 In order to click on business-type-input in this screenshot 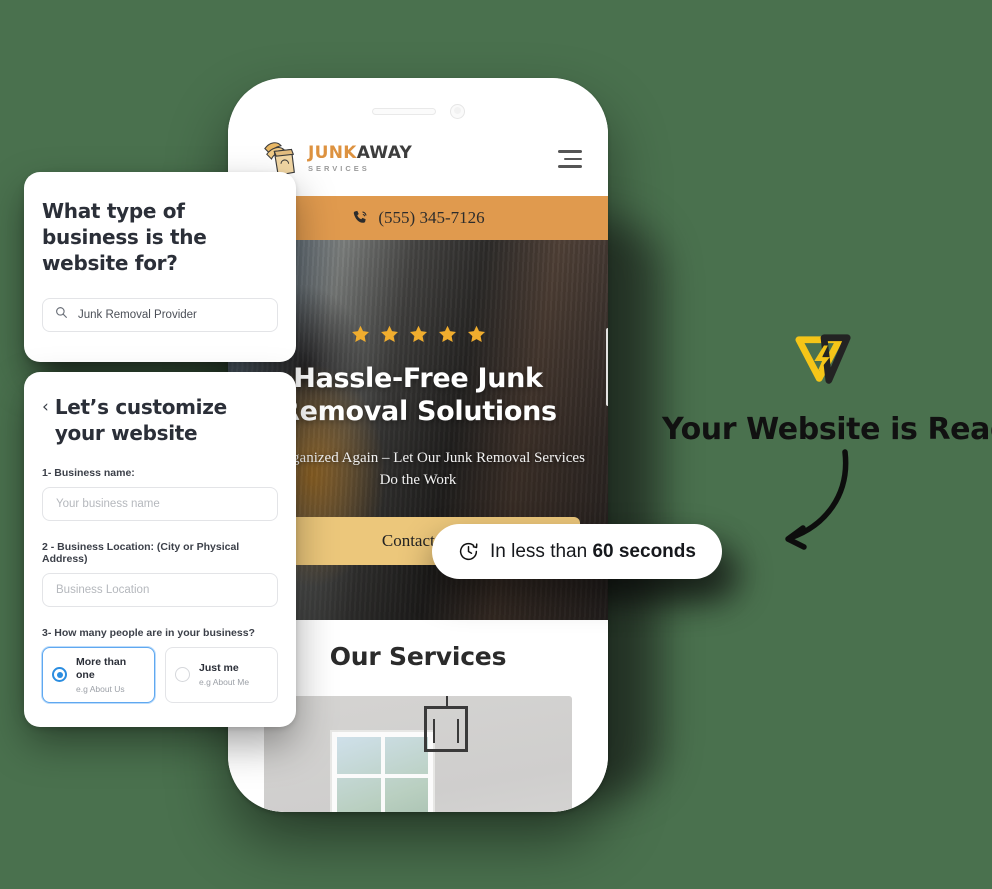, I will do `click(171, 315)`.